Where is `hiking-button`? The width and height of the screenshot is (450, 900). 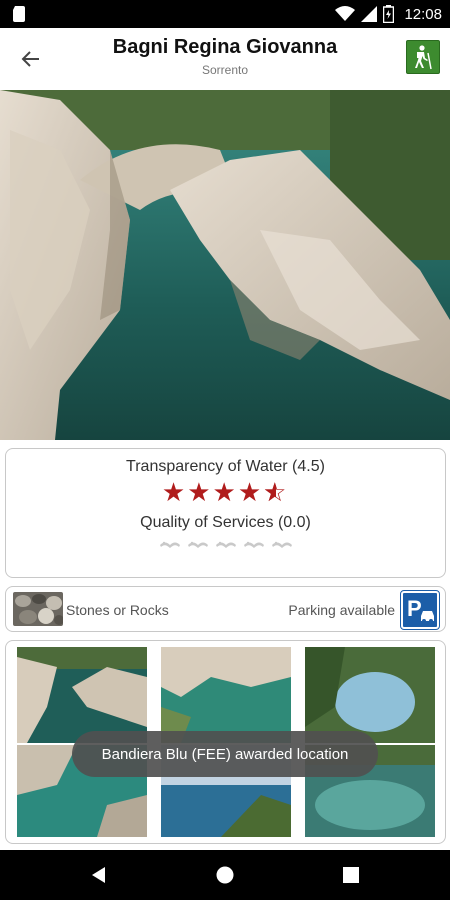
hiking-button is located at coordinates (423, 57).